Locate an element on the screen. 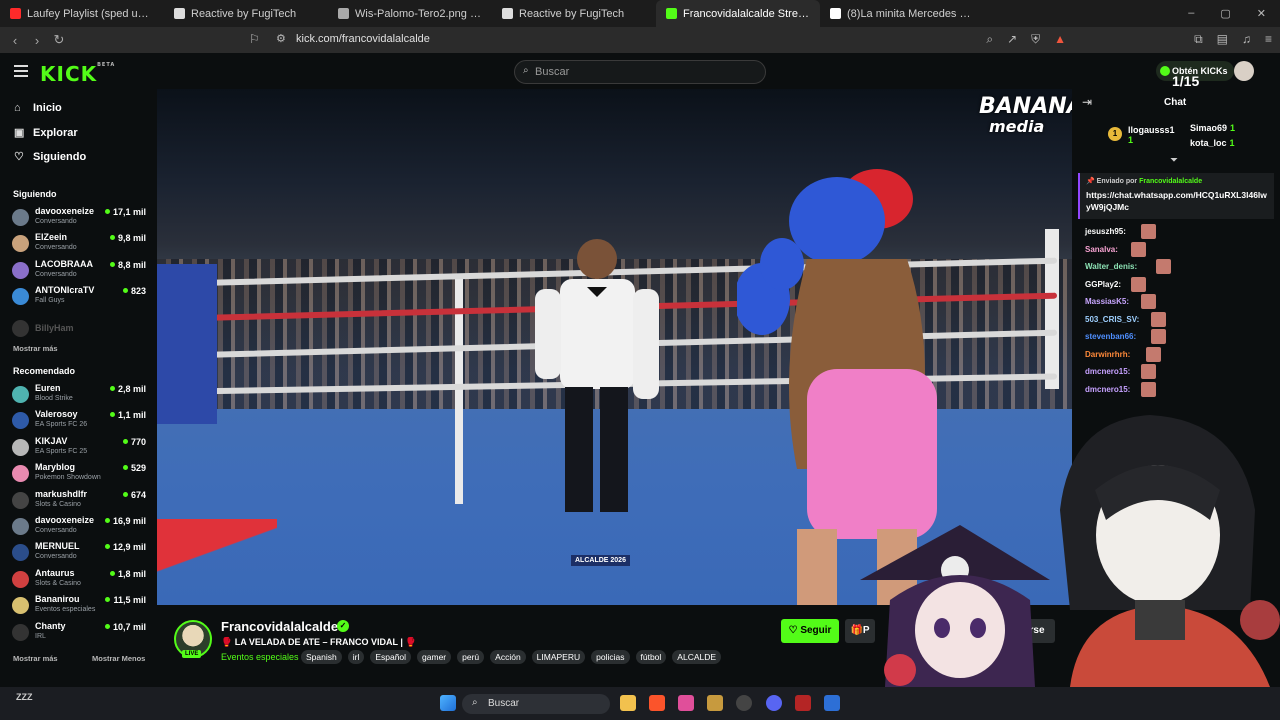 This screenshot has height=720, width=1280. sidebar-channel: Valerosoy EA Sports FC 26 1,1 mil is located at coordinates (81, 421).